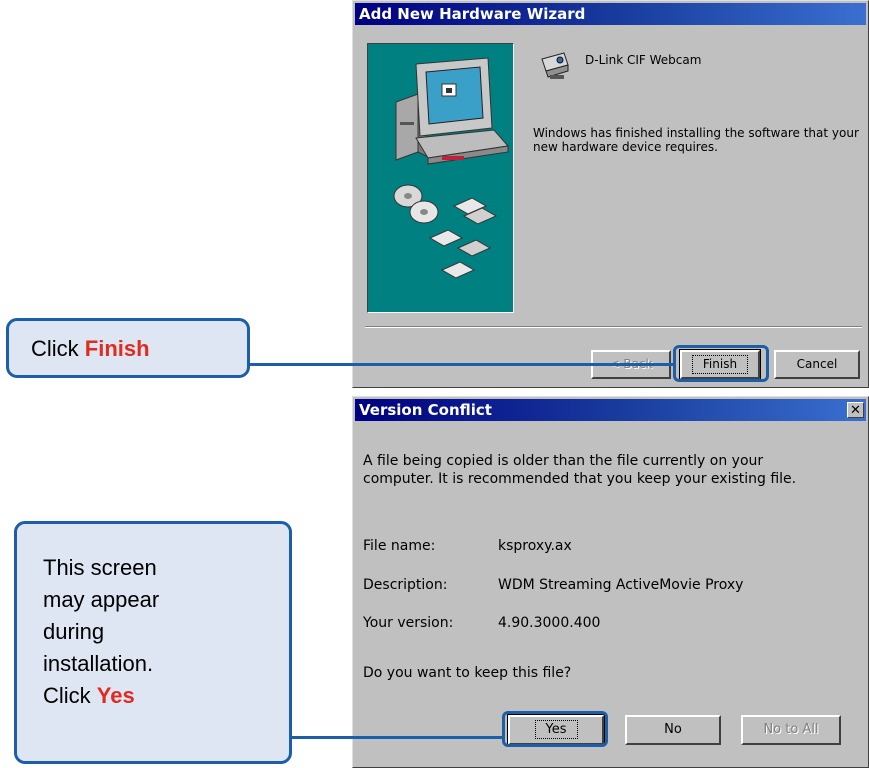  What do you see at coordinates (610, 14) in the screenshot?
I see `wizard-title-bar: Add New Hardware Wizard` at bounding box center [610, 14].